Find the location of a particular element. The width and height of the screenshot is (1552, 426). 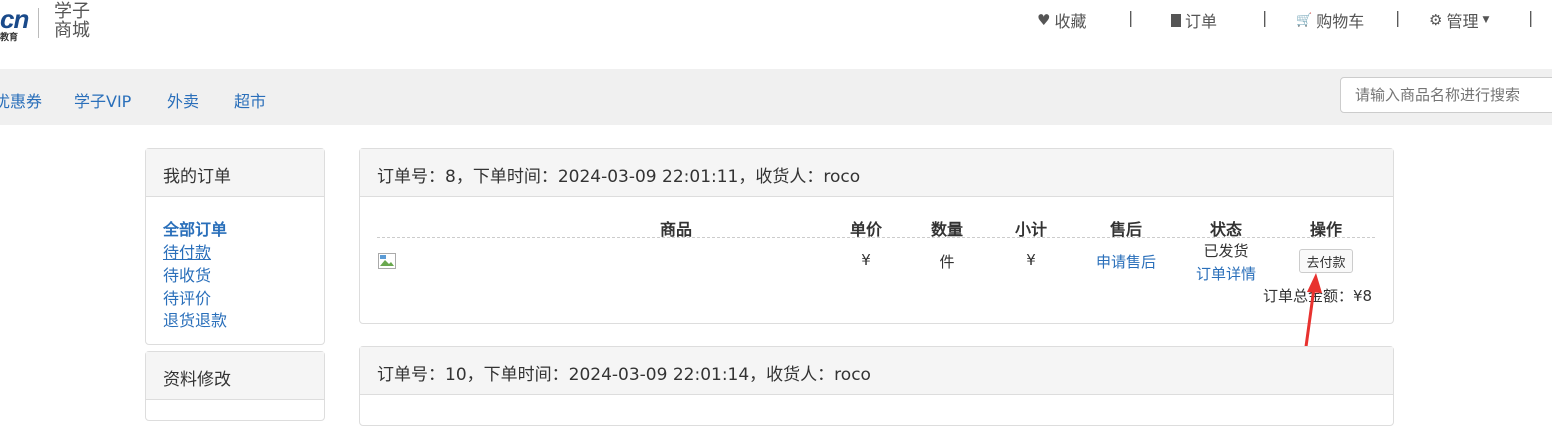

sidebar-item-pending-review: 待评价 is located at coordinates (187, 297).